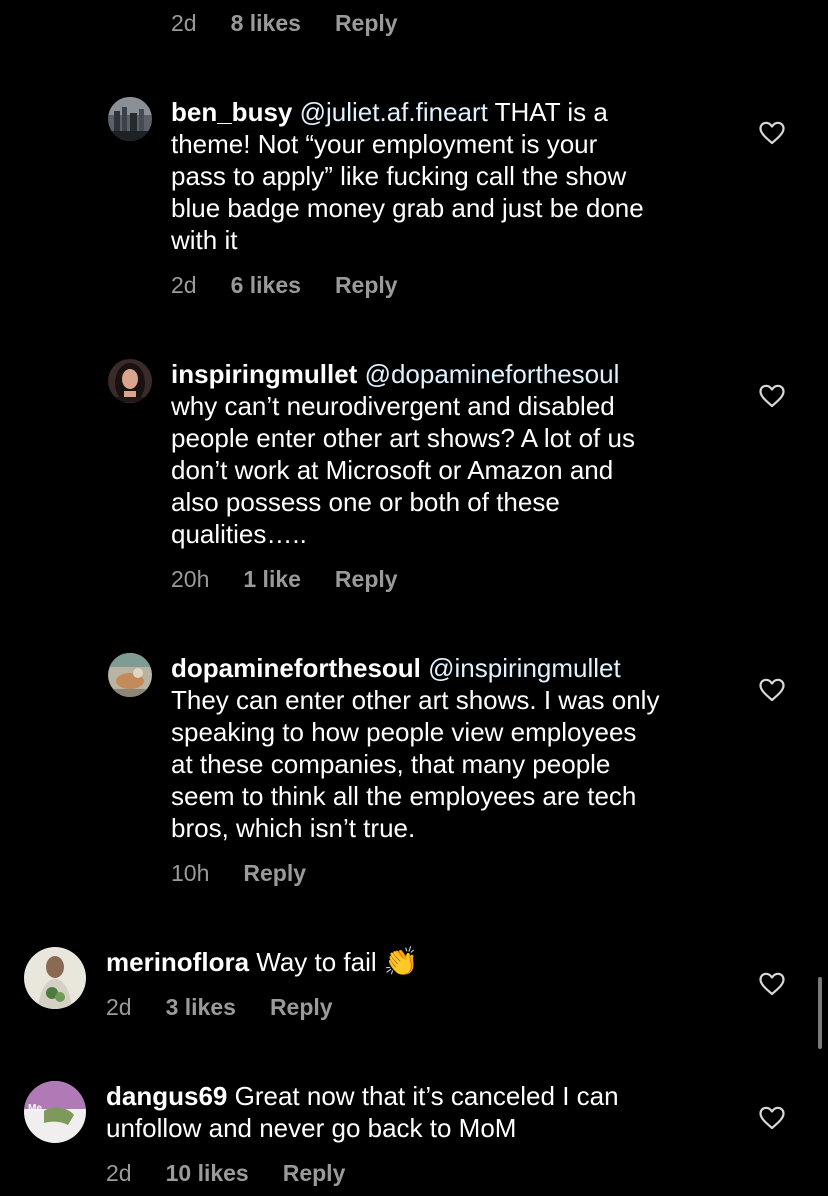 Image resolution: width=828 pixels, height=1196 pixels. Describe the element at coordinates (130, 675) in the screenshot. I see `avatar-dopamineforthesoul` at that location.